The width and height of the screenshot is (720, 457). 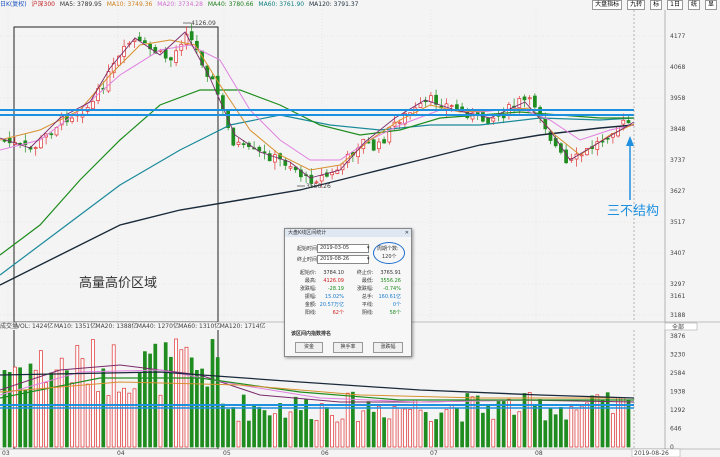 What do you see at coordinates (677, 410) in the screenshot?
I see `volume-axis-tick: 1292` at bounding box center [677, 410].